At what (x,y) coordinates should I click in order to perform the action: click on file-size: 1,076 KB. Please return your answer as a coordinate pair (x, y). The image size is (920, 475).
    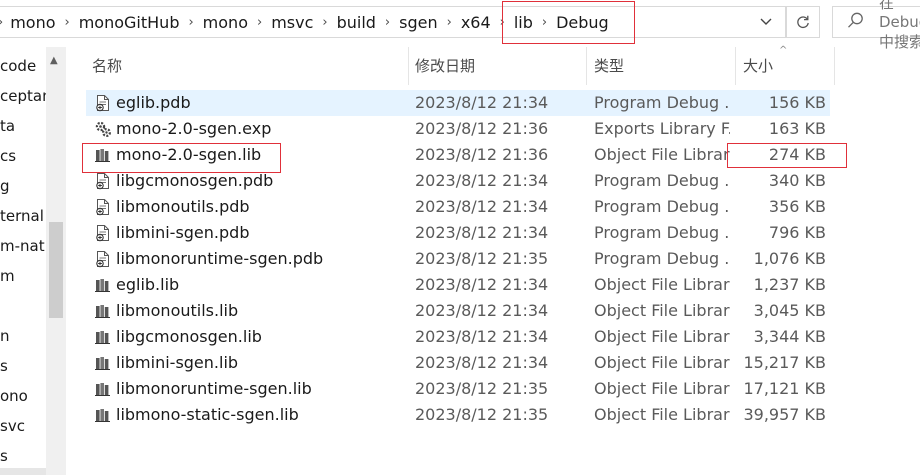
    Looking at the image, I should click on (789, 258).